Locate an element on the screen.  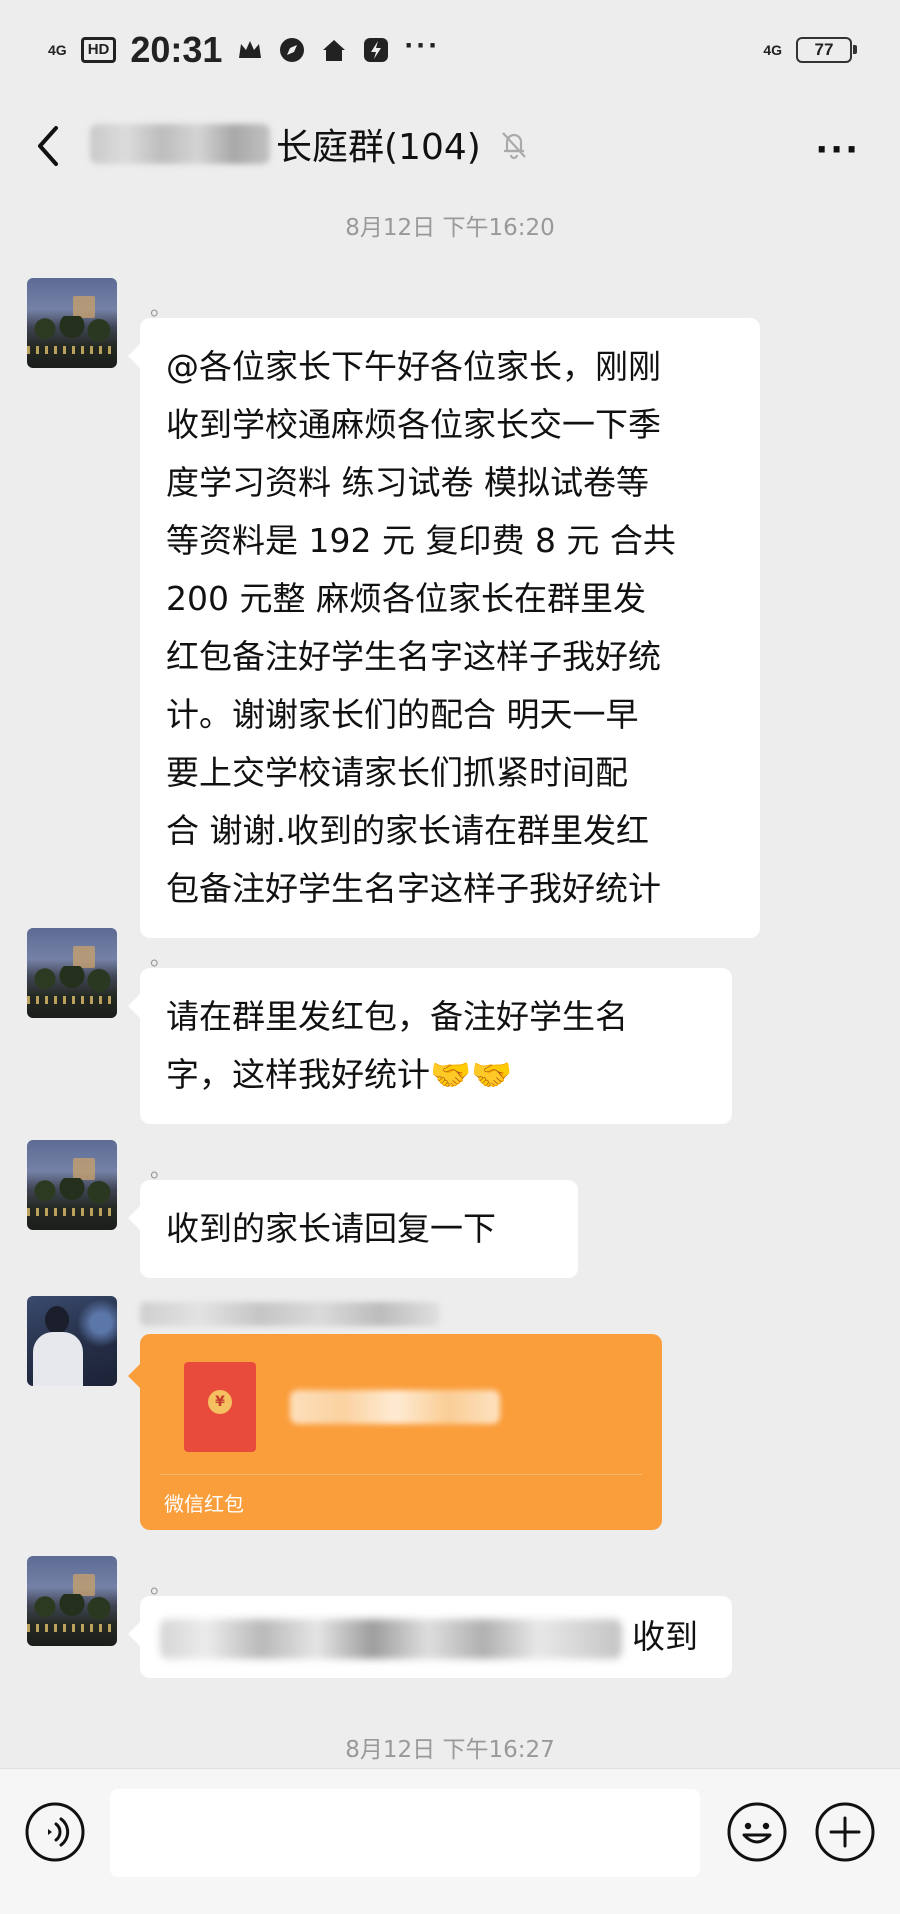
bell-off-icon is located at coordinates (514, 146).